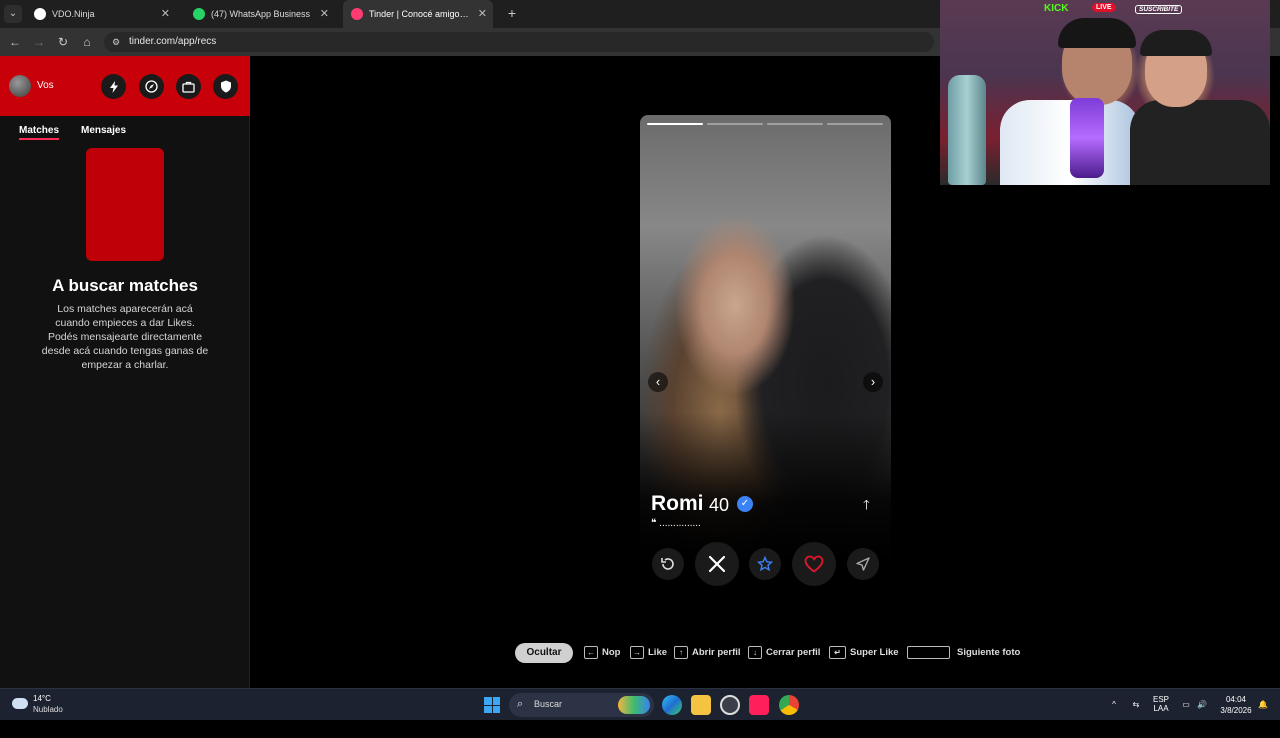 The height and width of the screenshot is (738, 1280). I want to click on file-explorer-icon, so click(701, 705).